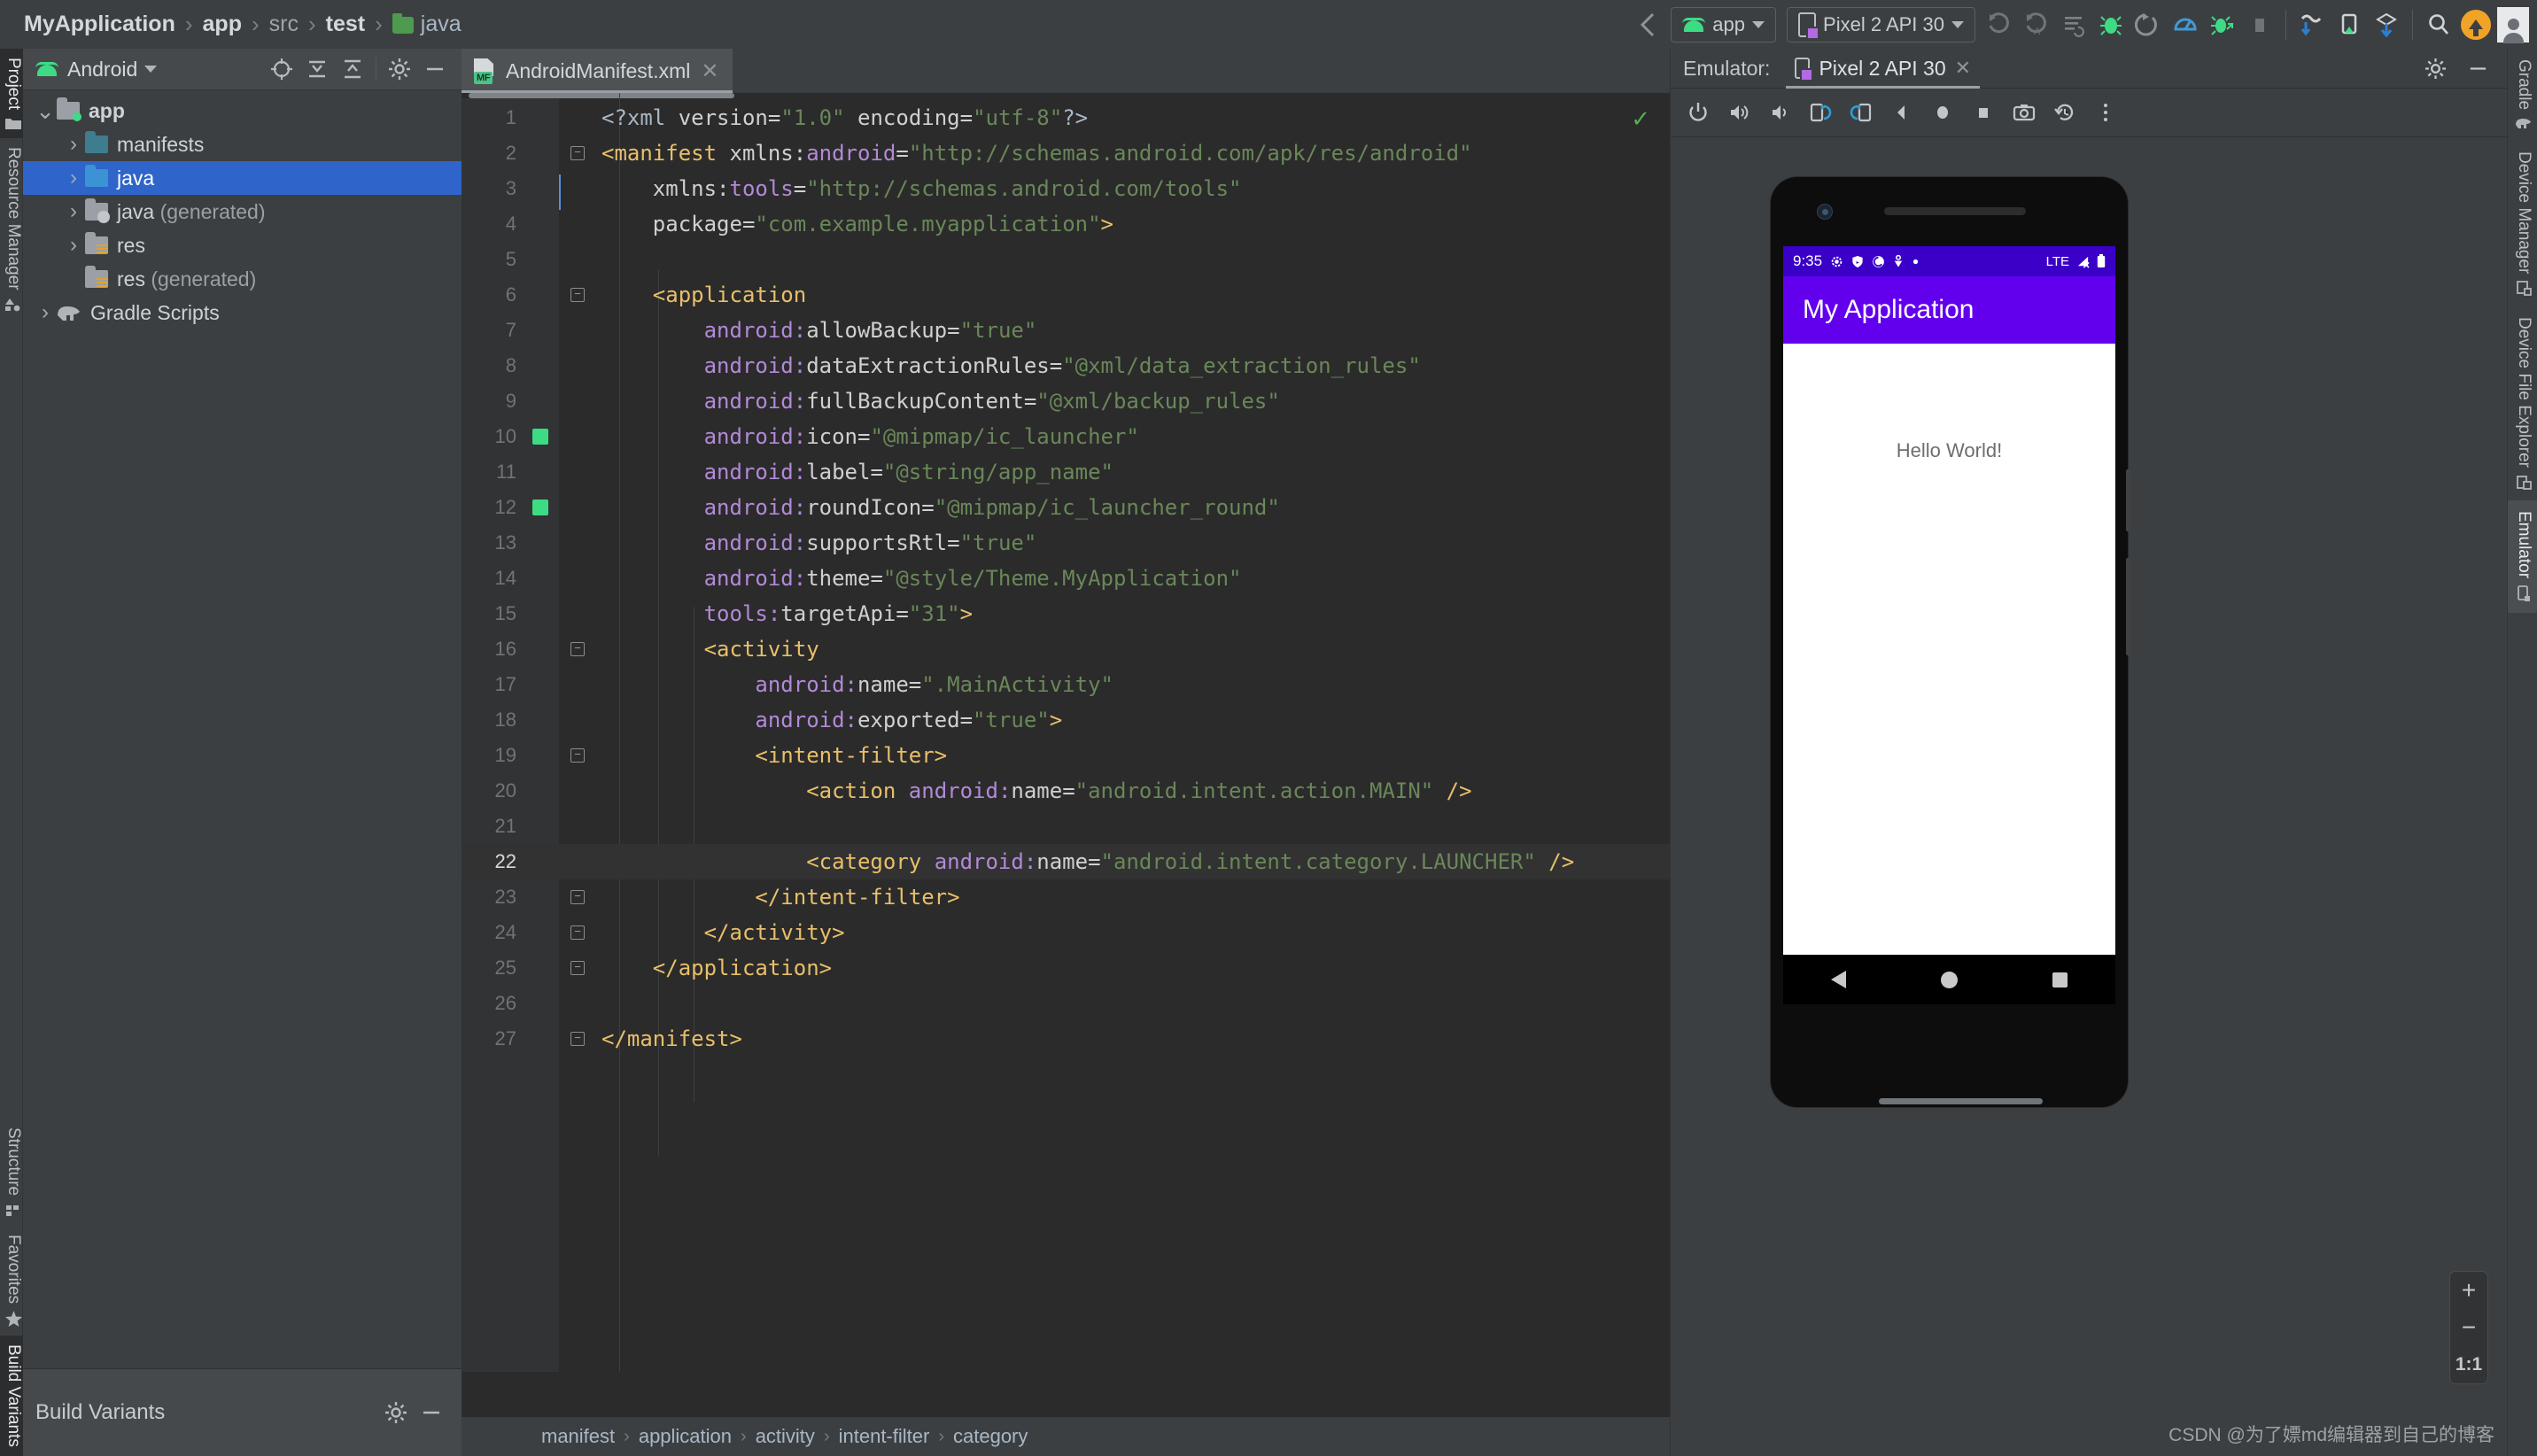 The width and height of the screenshot is (2537, 1456). I want to click on back-triangle-icon, so click(1901, 112).